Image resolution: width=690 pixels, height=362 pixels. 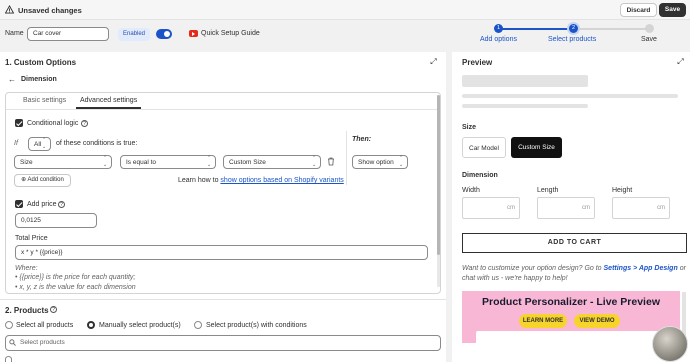 What do you see at coordinates (63, 162) in the screenshot?
I see `condition-field-select: Size` at bounding box center [63, 162].